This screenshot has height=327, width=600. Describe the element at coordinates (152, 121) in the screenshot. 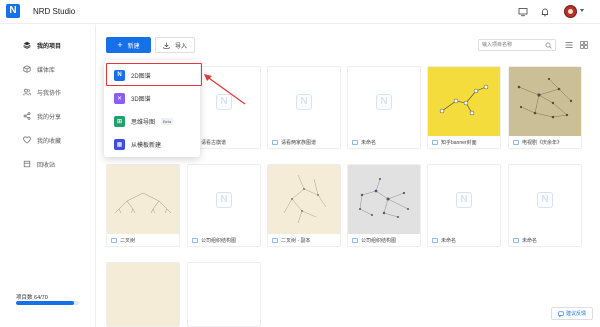

I see `menu-item-mind-map: ⊞ 思维导图 Beta` at that location.